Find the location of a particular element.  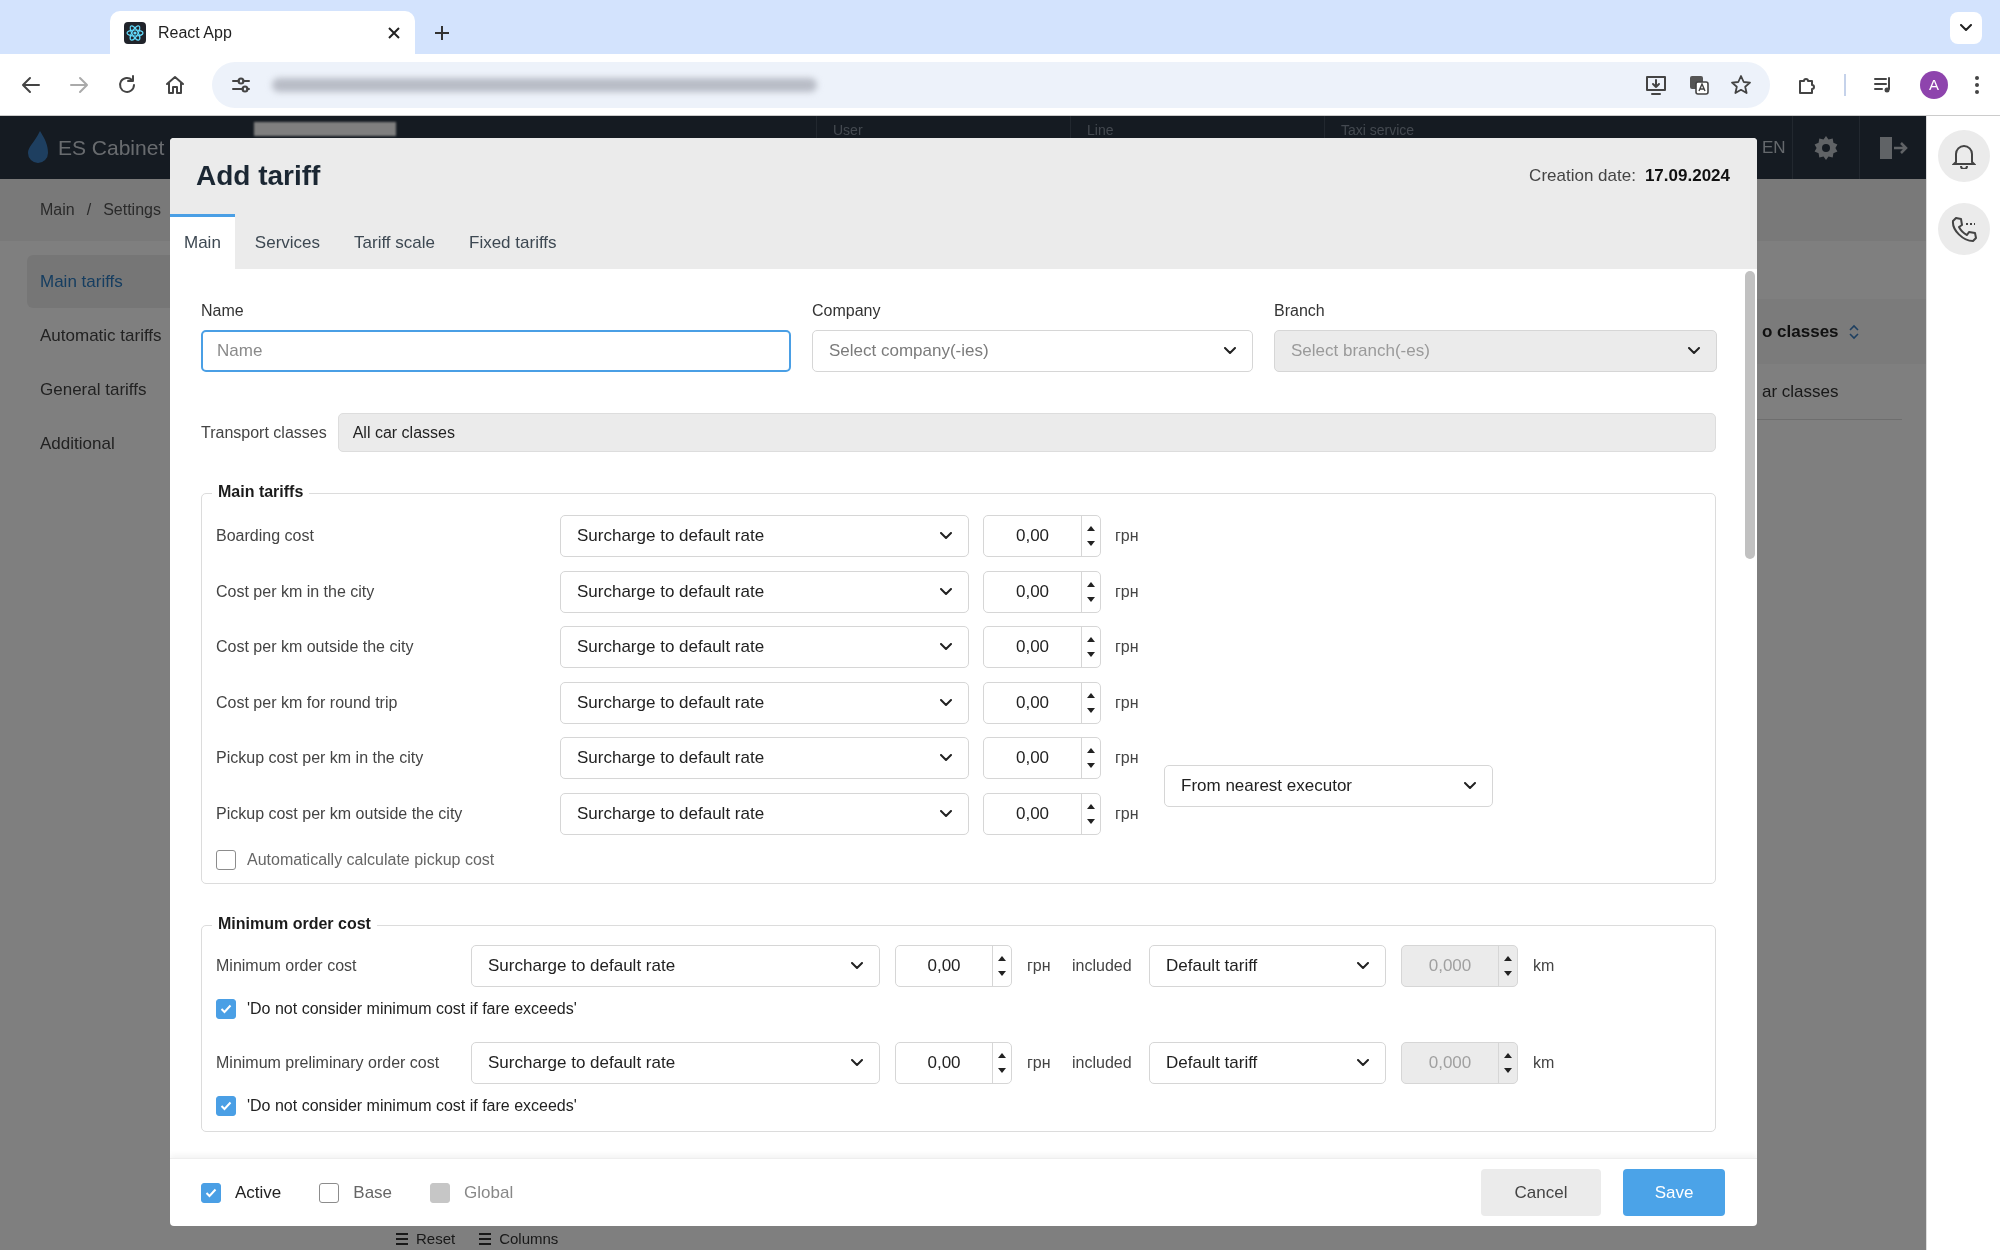

transport-classes-field: All car classes is located at coordinates (1026, 432).